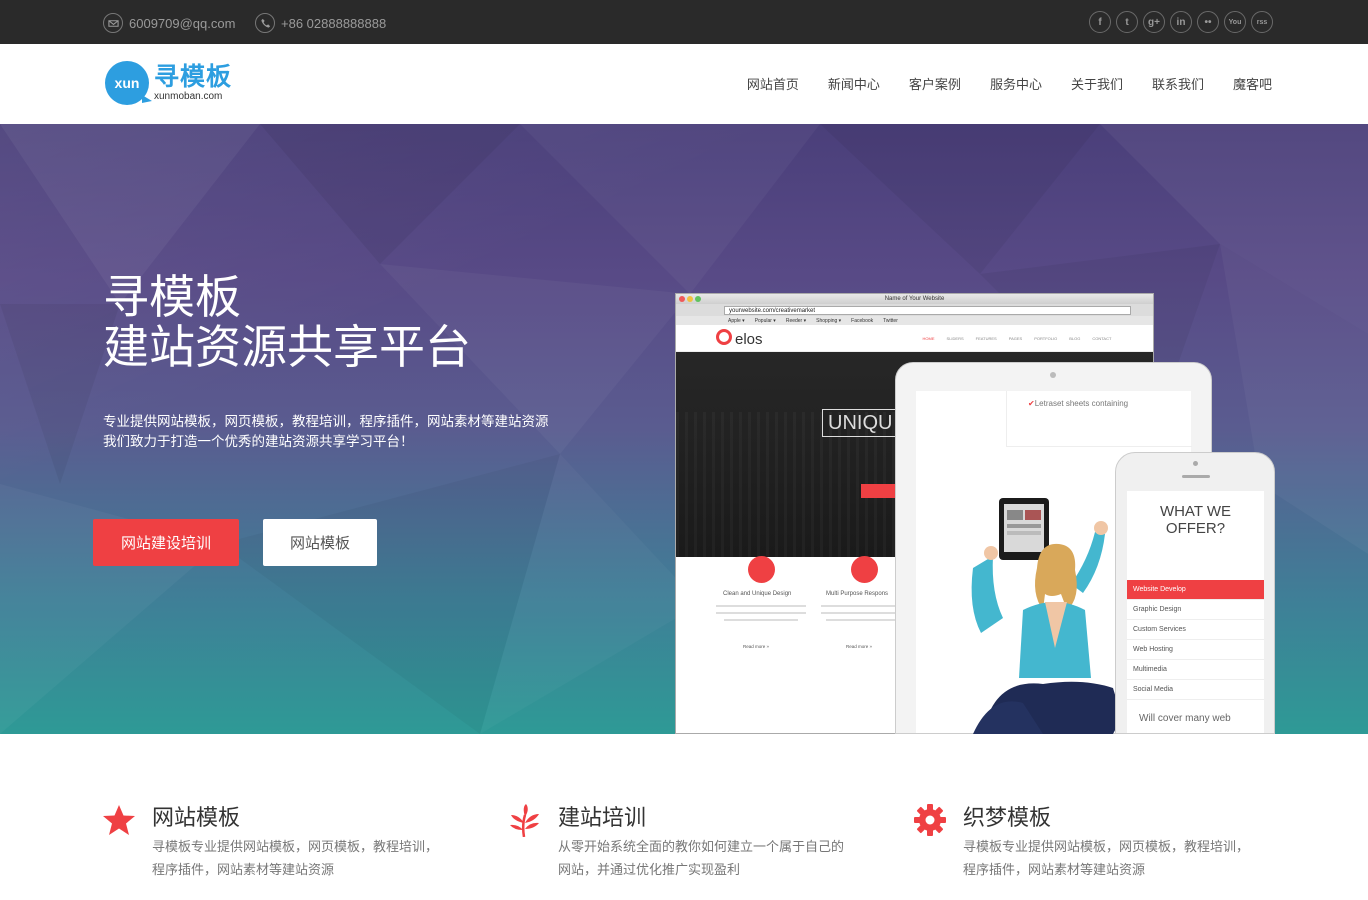  Describe the element at coordinates (524, 820) in the screenshot. I see `leaf-icon` at that location.